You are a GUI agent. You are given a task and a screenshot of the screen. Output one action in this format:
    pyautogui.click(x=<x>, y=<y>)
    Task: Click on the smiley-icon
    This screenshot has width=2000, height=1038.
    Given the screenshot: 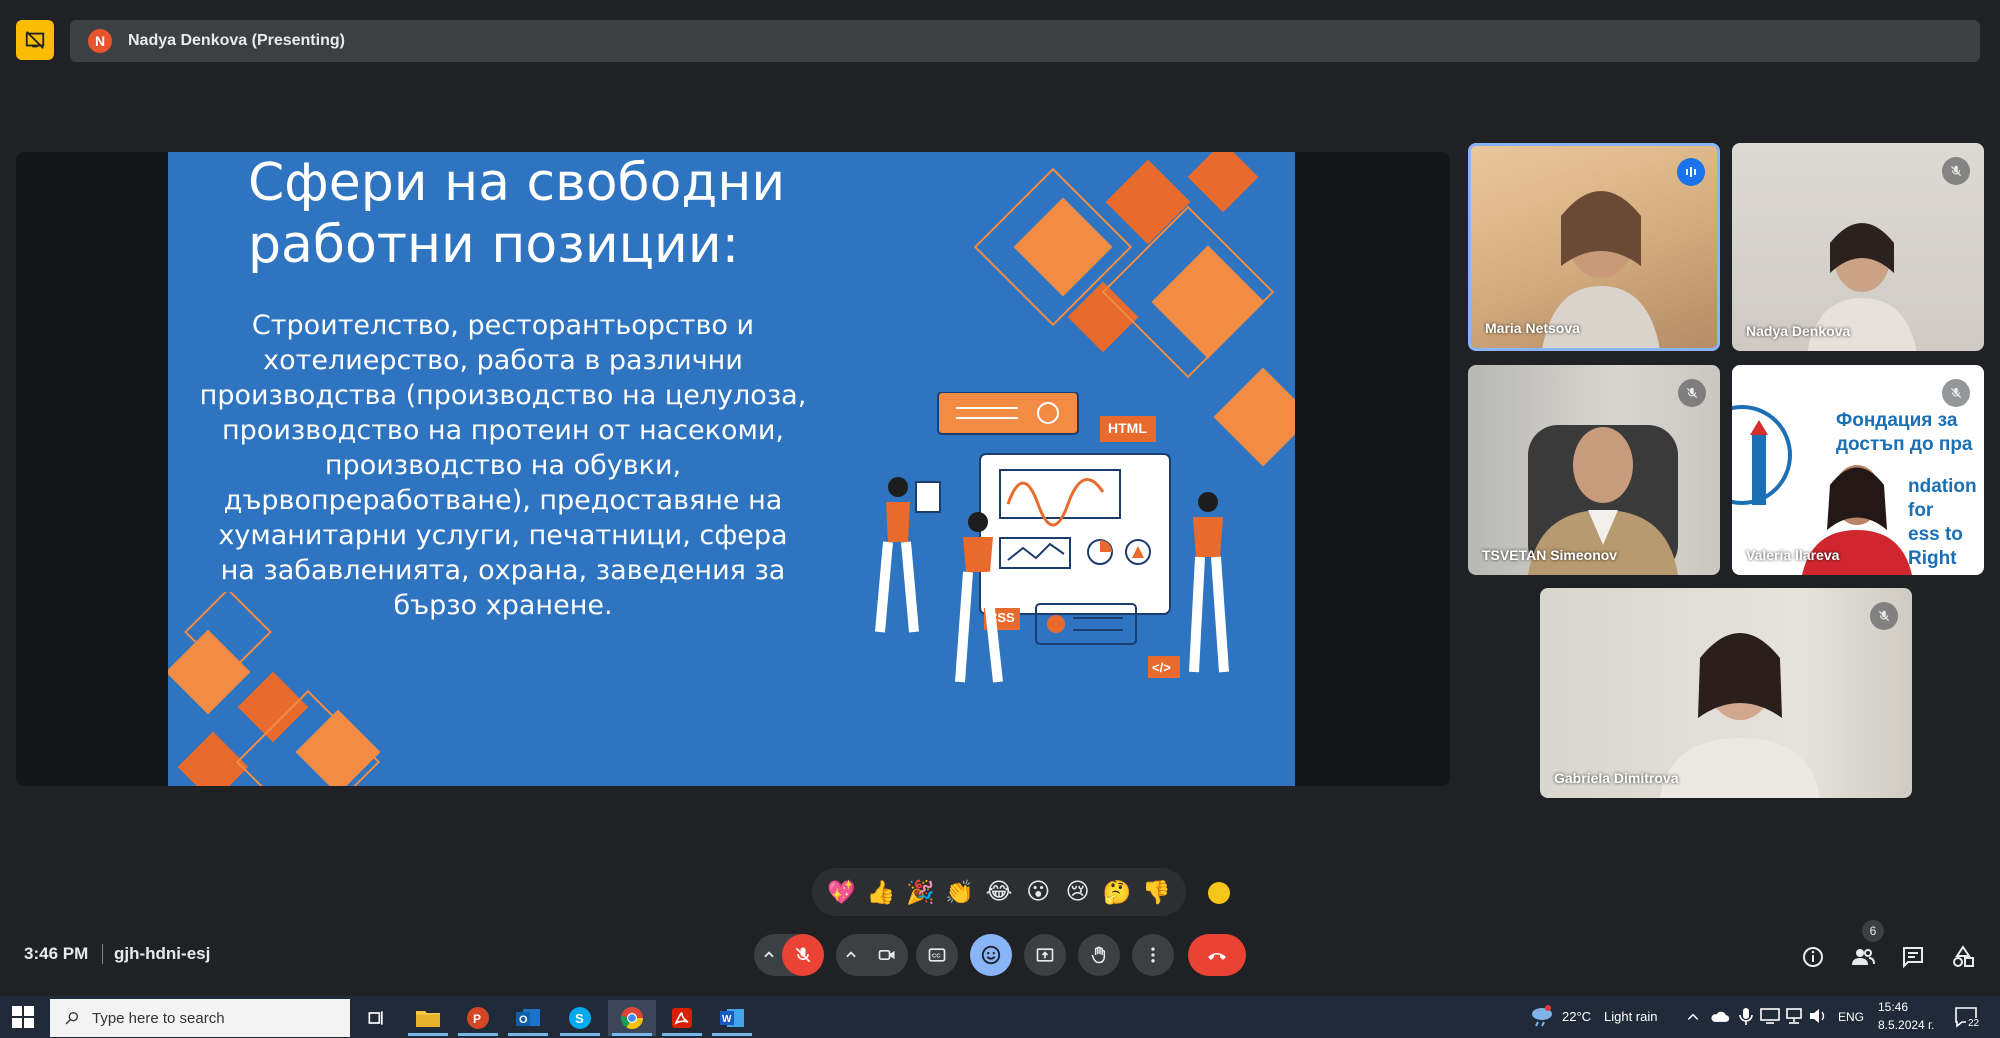 What is the action you would take?
    pyautogui.click(x=991, y=955)
    